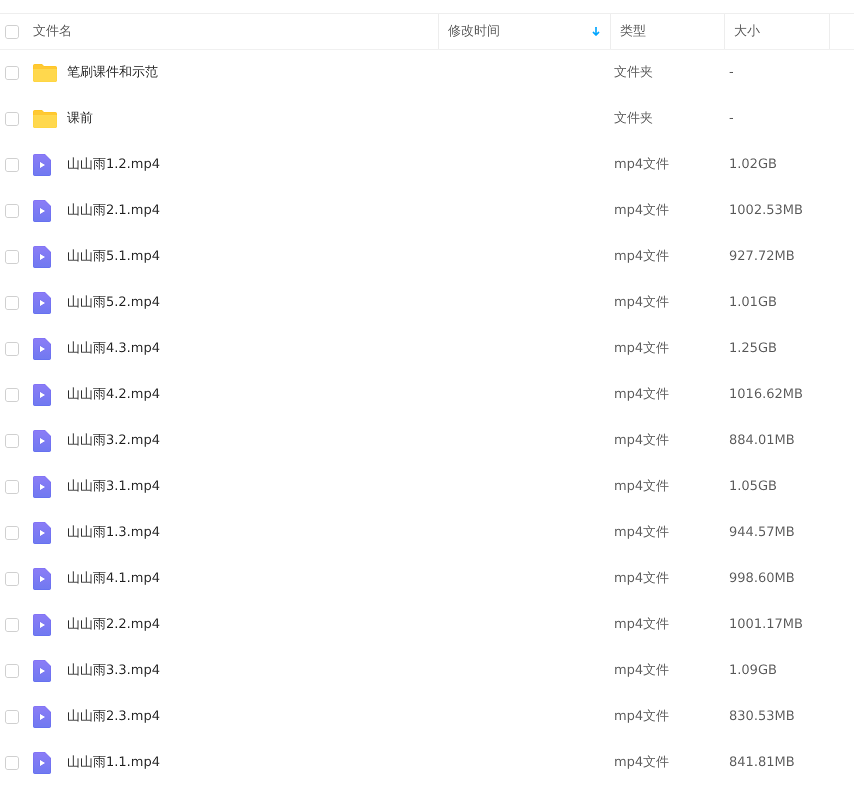 This screenshot has width=854, height=795. What do you see at coordinates (762, 763) in the screenshot?
I see `file-size: 841.81MB` at bounding box center [762, 763].